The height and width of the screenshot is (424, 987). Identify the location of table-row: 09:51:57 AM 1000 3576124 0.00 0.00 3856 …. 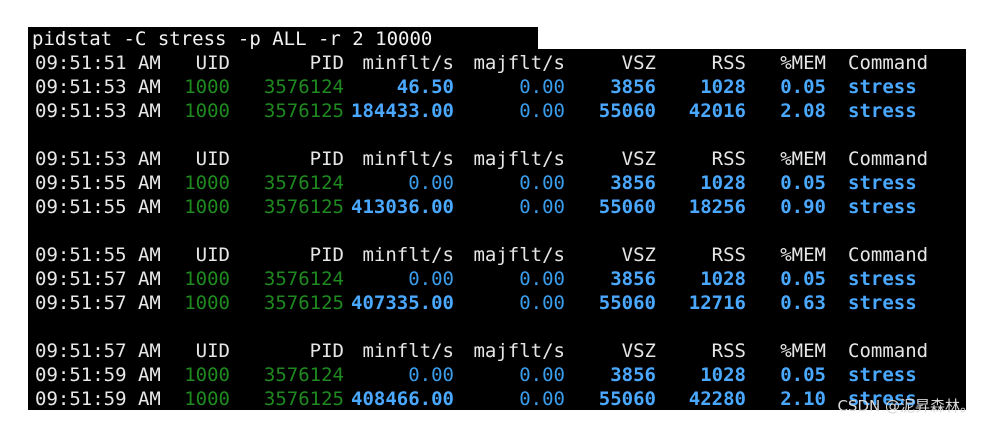
(474, 279).